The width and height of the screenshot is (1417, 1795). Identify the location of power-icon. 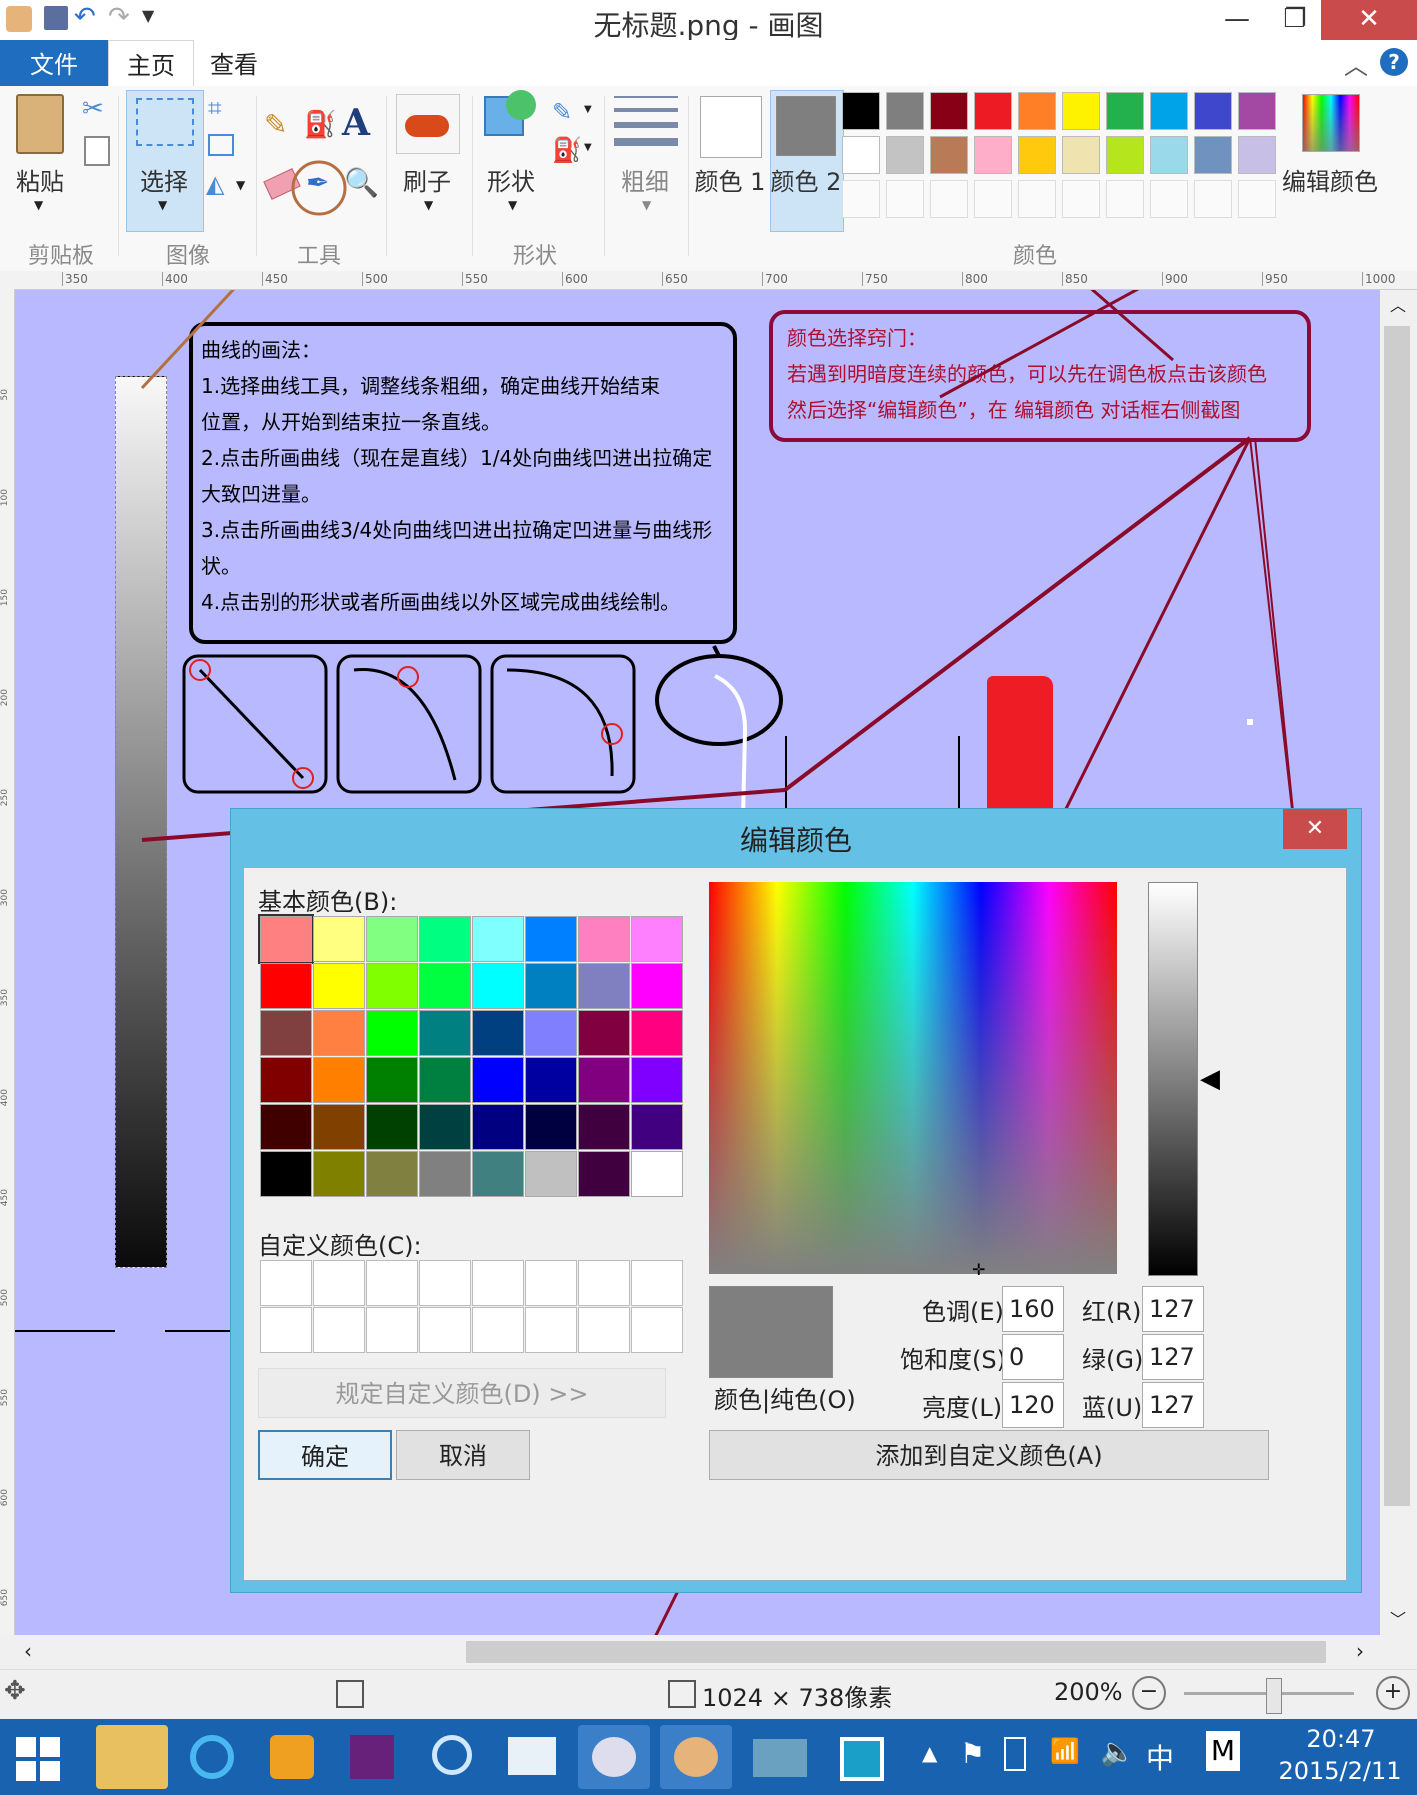
(1015, 1754).